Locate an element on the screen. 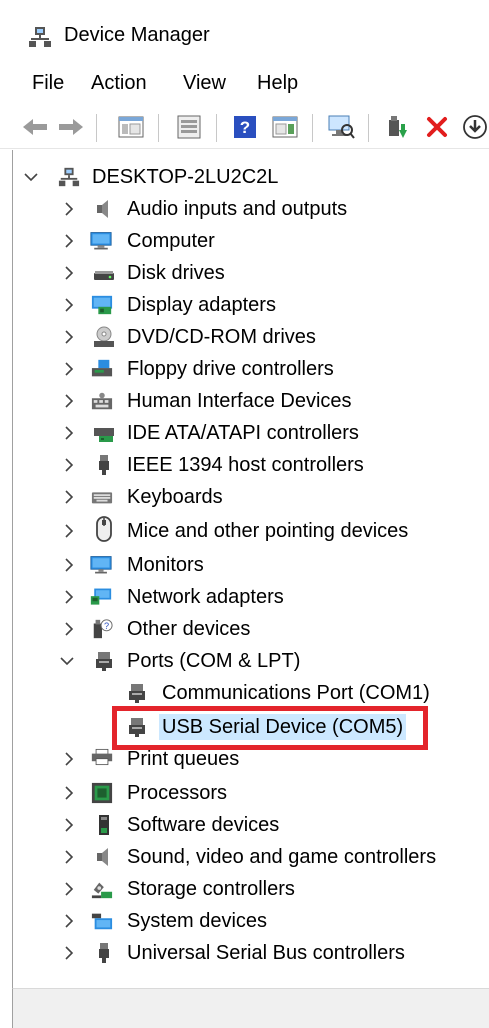  keyboard-icon is located at coordinates (102, 497).